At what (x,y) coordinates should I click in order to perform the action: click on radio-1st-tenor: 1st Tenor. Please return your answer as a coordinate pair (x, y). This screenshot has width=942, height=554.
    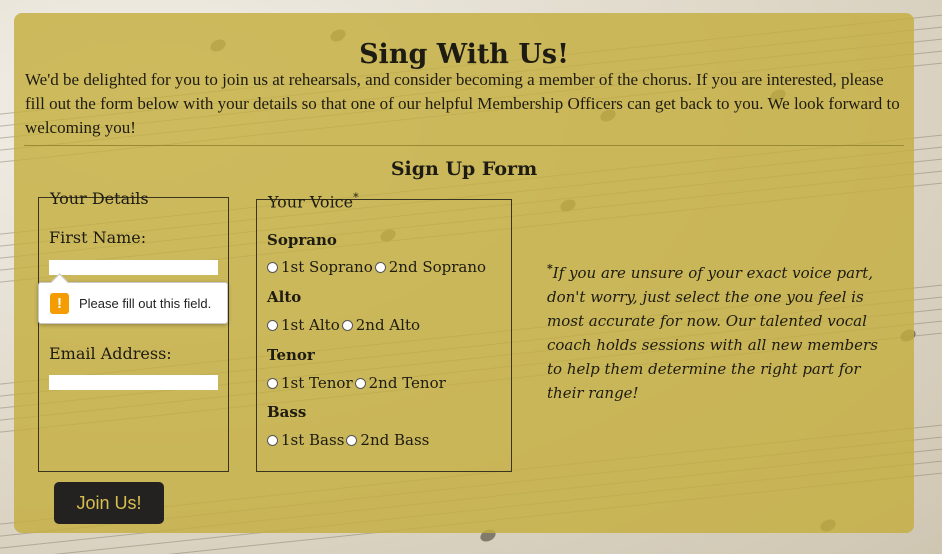
    Looking at the image, I should click on (310, 383).